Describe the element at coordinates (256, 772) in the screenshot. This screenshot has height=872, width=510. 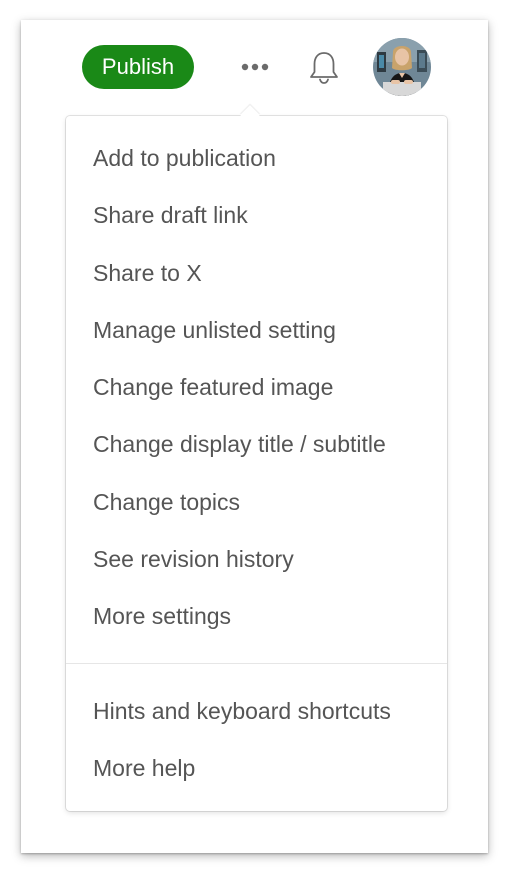
I see `menu-item-more-help: More help` at that location.